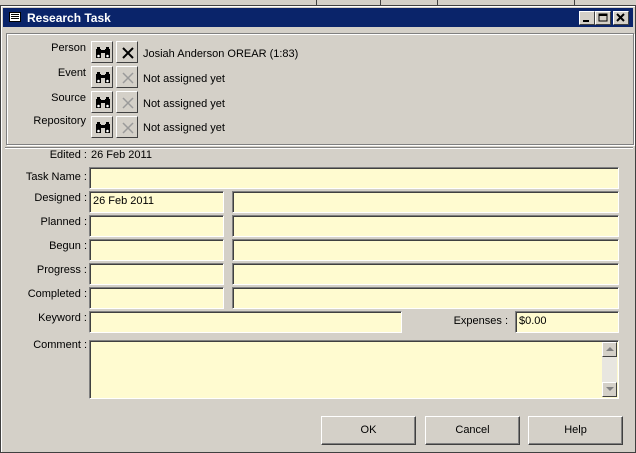 This screenshot has width=636, height=453. Describe the element at coordinates (354, 369) in the screenshot. I see `comment-textarea` at that location.